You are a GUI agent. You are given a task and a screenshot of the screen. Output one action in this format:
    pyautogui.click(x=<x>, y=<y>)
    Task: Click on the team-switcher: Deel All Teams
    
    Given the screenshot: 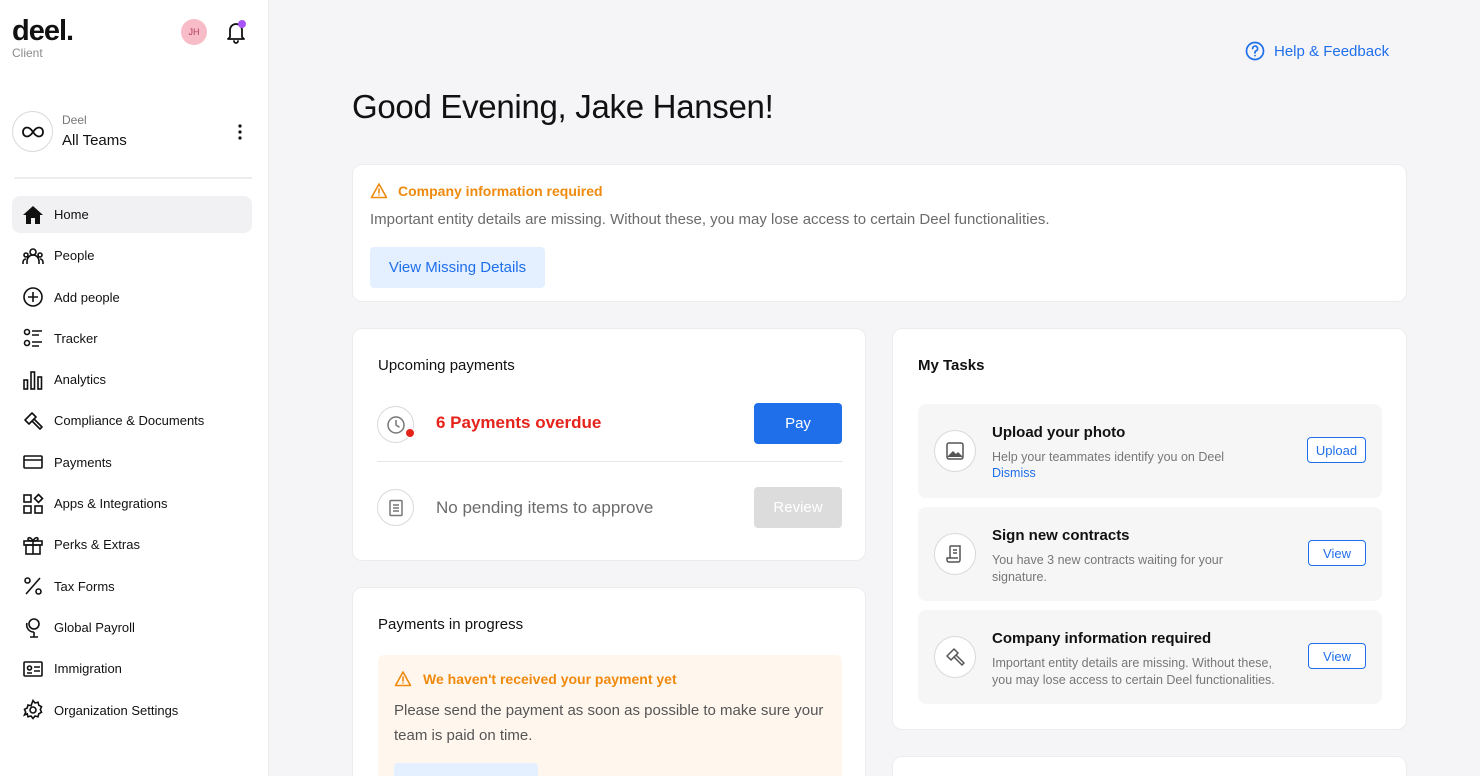 What is the action you would take?
    pyautogui.click(x=132, y=133)
    